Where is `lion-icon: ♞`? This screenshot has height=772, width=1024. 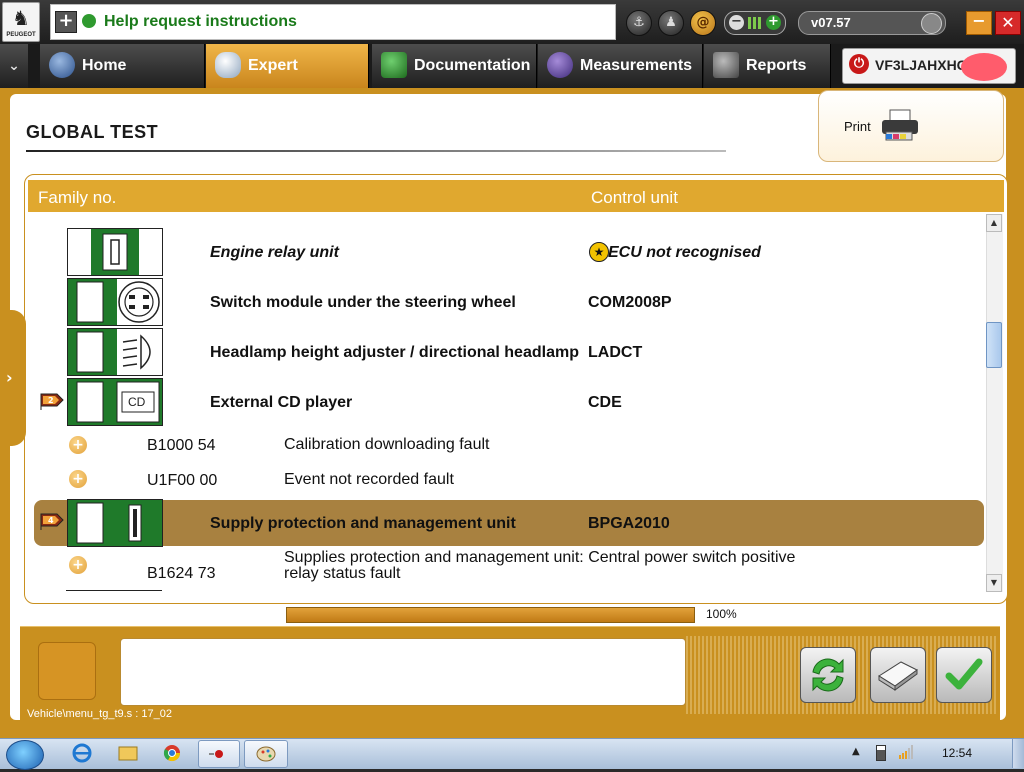
lion-icon: ♞ is located at coordinates (21, 18).